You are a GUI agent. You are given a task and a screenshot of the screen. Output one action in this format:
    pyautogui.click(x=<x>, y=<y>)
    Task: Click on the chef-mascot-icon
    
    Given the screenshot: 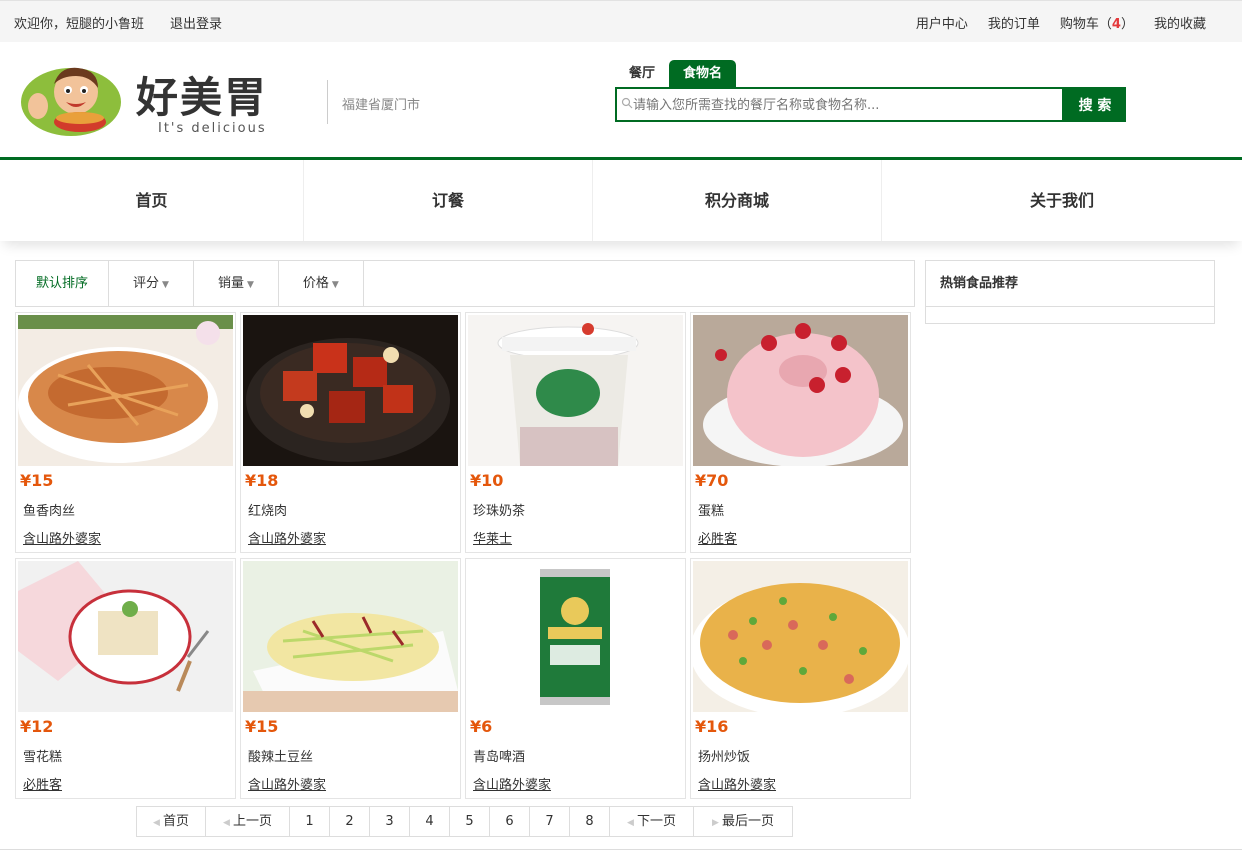 What is the action you would take?
    pyautogui.click(x=71, y=101)
    